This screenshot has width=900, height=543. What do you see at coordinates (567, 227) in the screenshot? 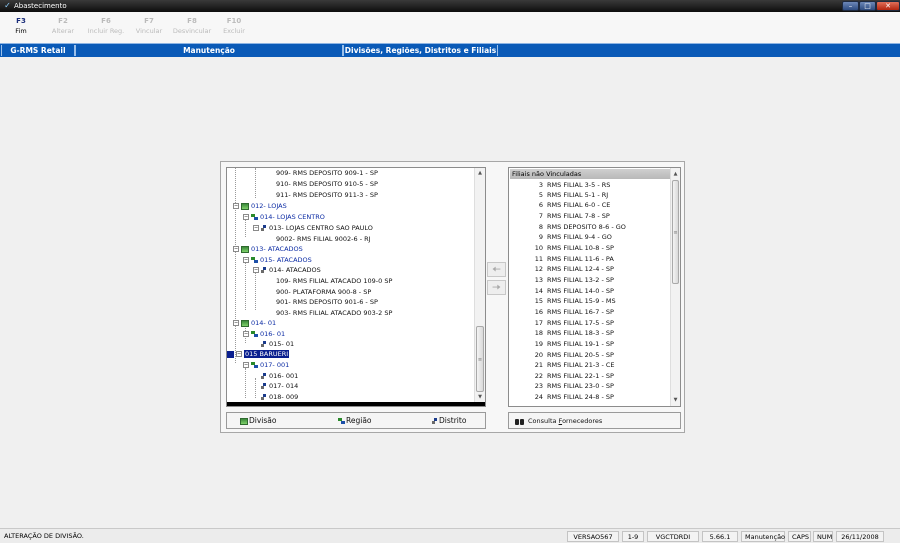
I see `list-item: 8 RMS DEPOSITO 8-6 - GO` at bounding box center [567, 227].